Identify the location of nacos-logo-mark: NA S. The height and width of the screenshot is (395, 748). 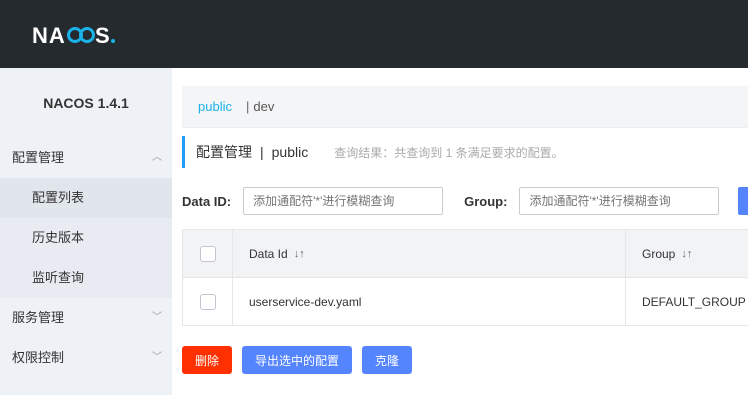
(73, 35).